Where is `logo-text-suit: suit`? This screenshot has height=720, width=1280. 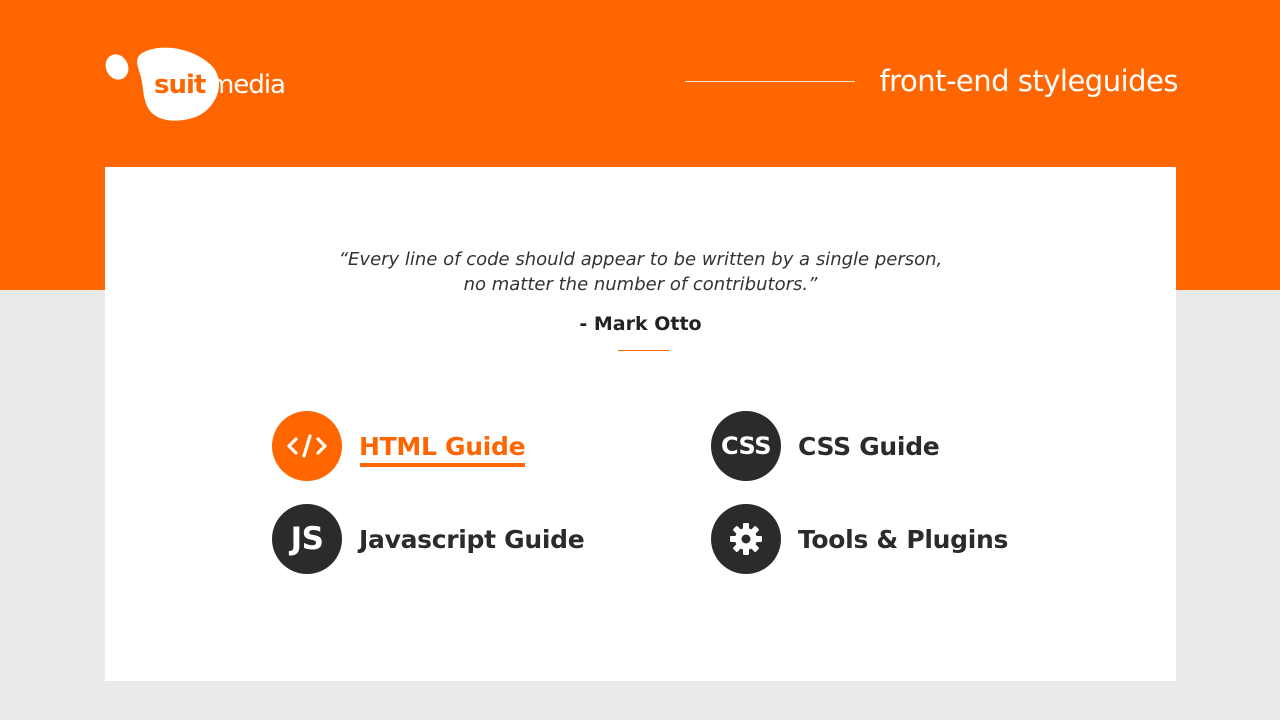
logo-text-suit: suit is located at coordinates (180, 85).